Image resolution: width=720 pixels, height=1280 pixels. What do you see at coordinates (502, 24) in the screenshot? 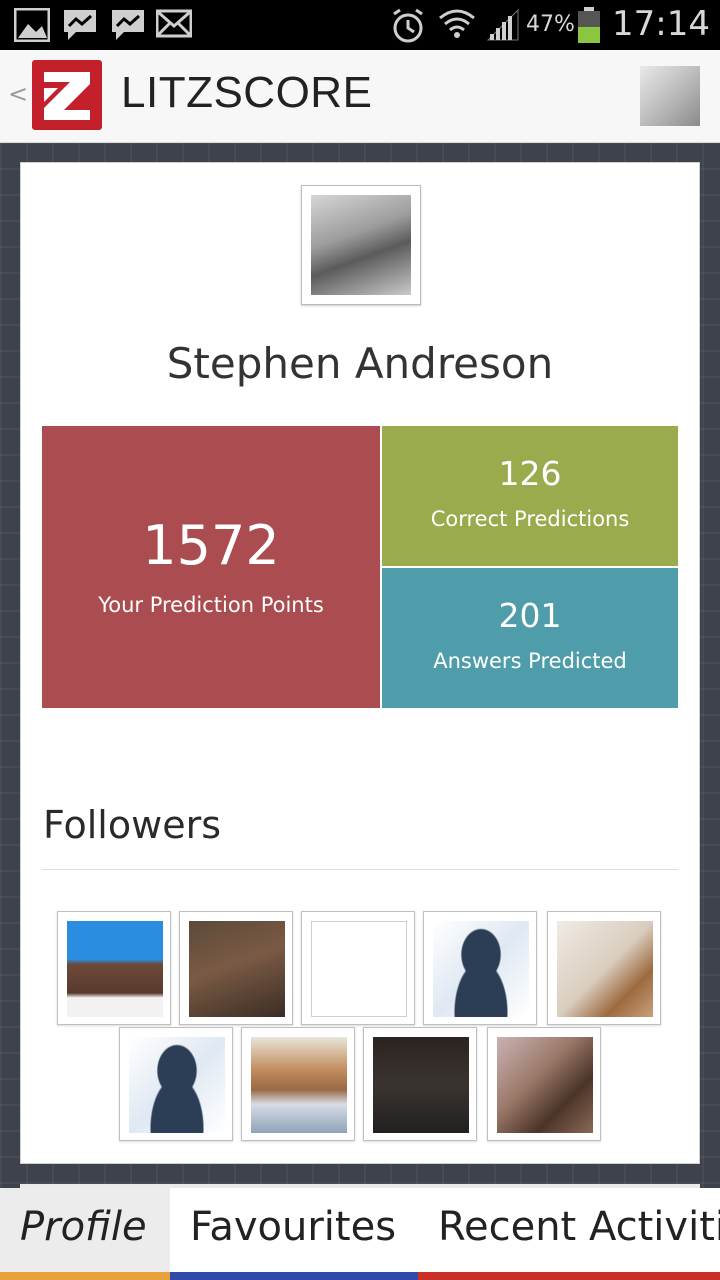
I see `signal-icon` at bounding box center [502, 24].